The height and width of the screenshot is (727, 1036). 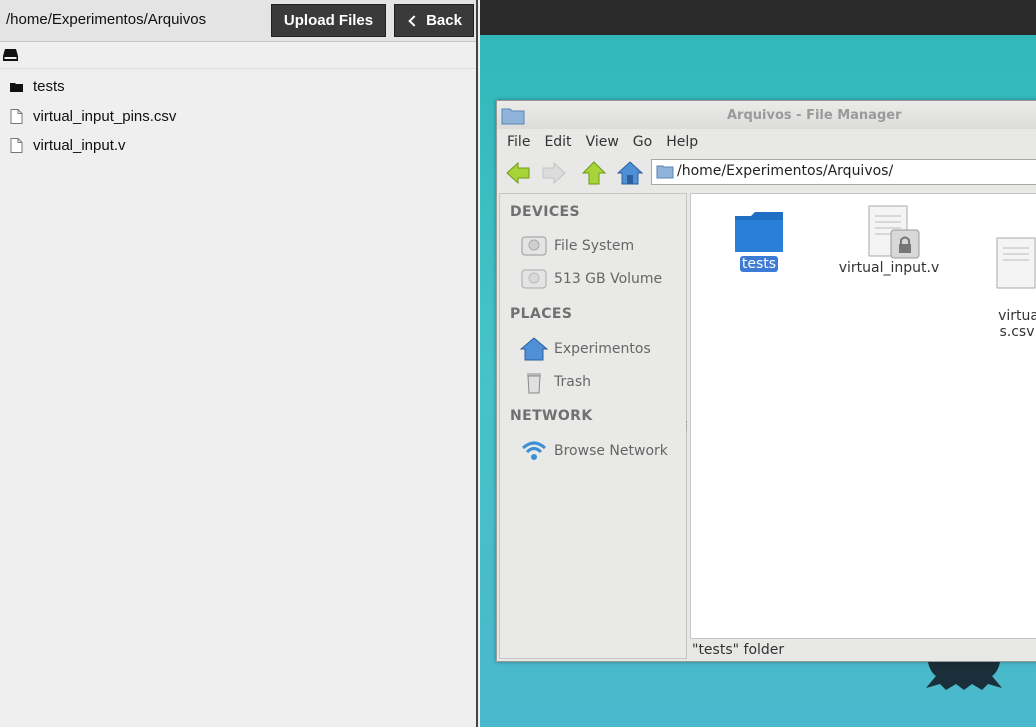 I want to click on chevron-left-icon, so click(x=414, y=20).